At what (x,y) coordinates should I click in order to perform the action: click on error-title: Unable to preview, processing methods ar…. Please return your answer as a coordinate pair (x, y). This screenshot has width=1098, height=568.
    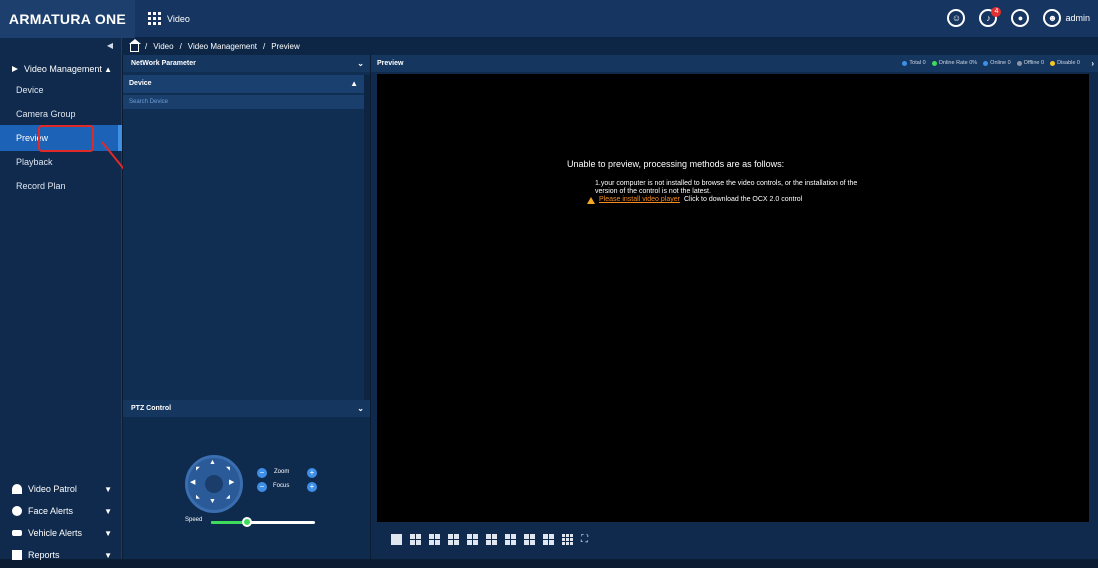
    Looking at the image, I should click on (676, 164).